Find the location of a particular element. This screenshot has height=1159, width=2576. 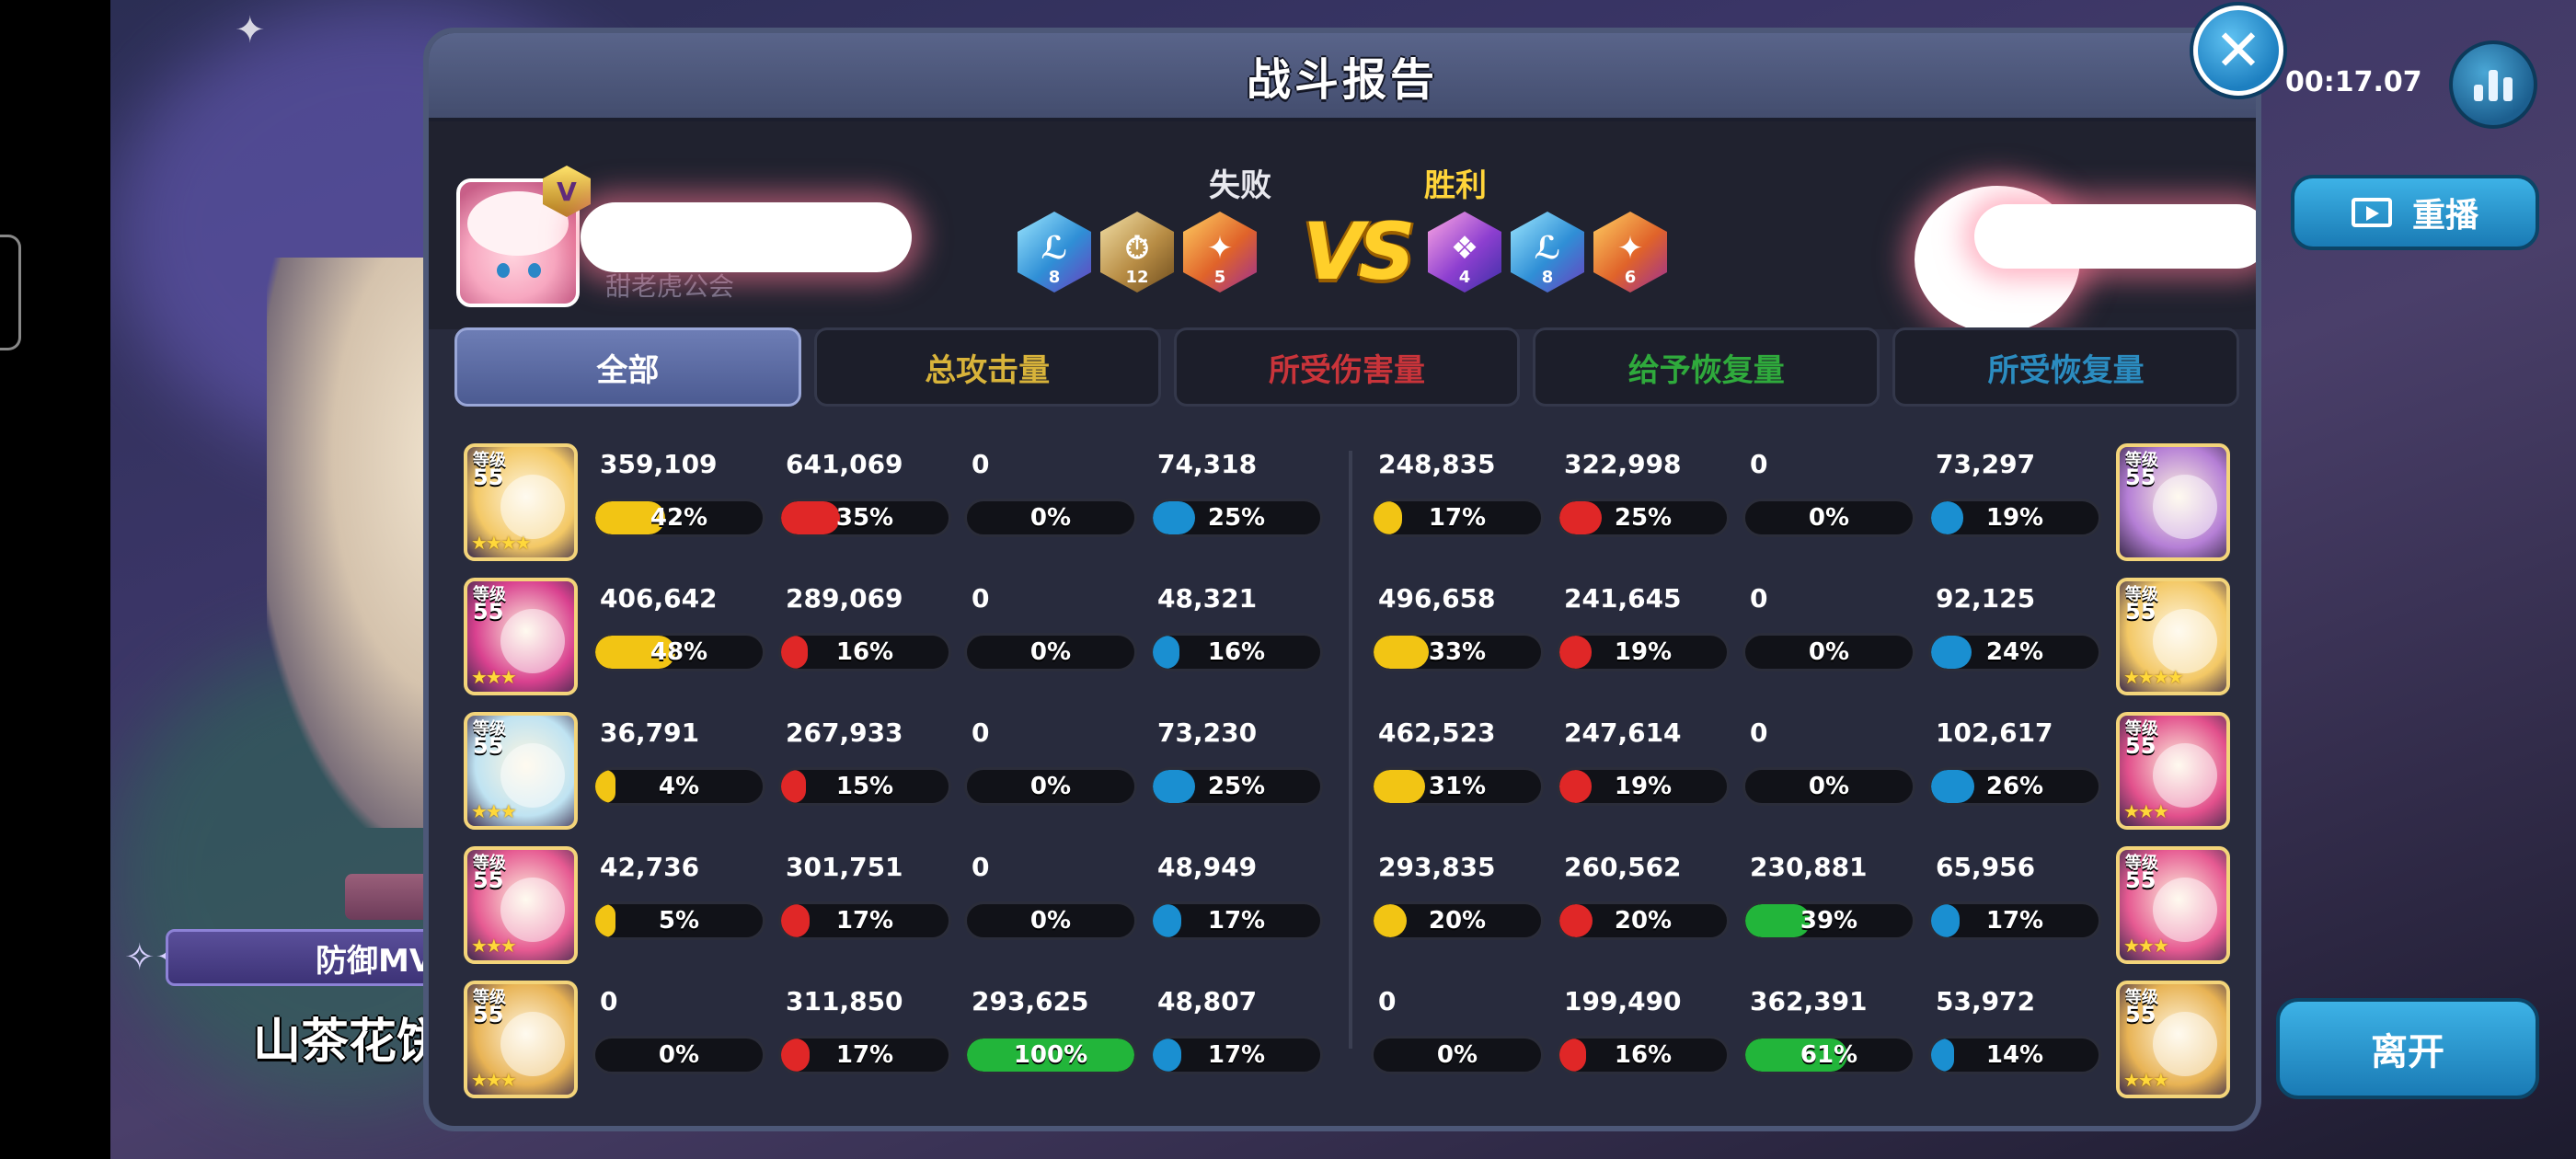

stat-progress-bar: 5% is located at coordinates (678, 920).